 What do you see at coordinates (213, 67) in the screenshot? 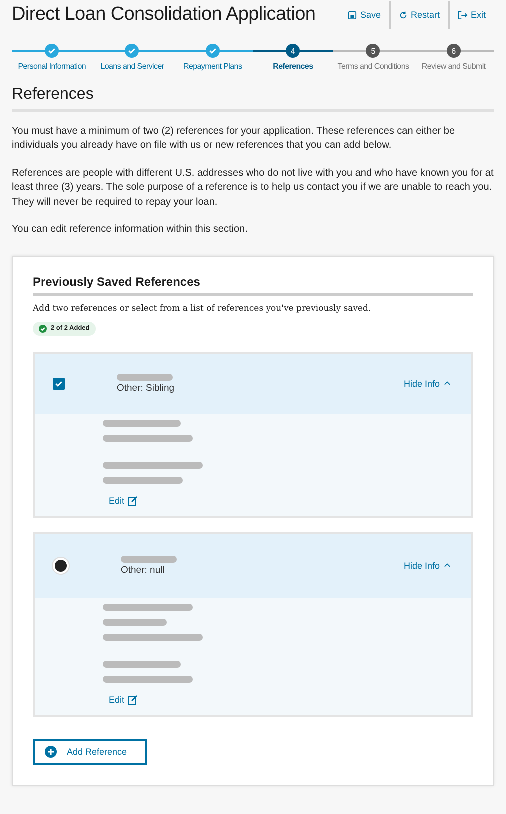
I see `step-label: Repayment Plans` at bounding box center [213, 67].